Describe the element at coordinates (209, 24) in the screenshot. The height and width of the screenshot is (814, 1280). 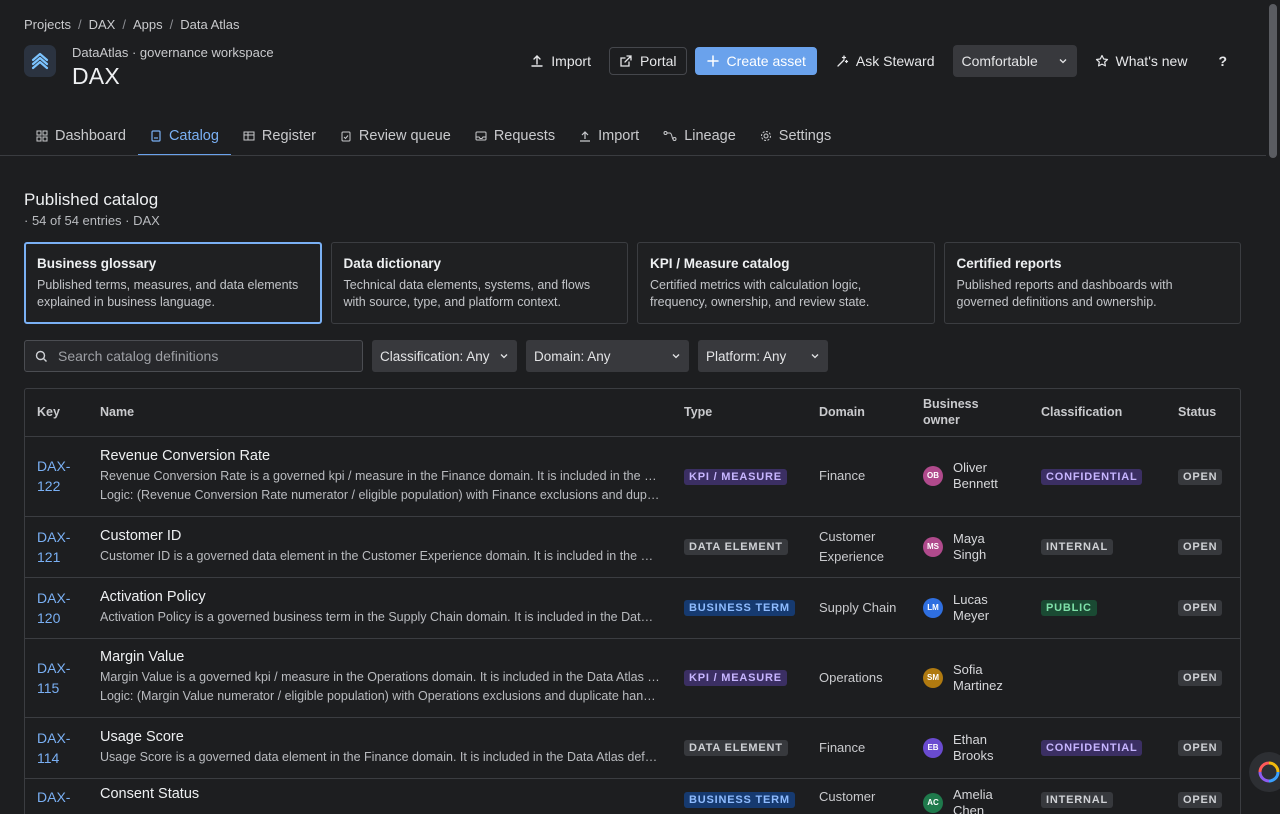
I see `breadcrumb-data-atlas: Data Atlas` at that location.